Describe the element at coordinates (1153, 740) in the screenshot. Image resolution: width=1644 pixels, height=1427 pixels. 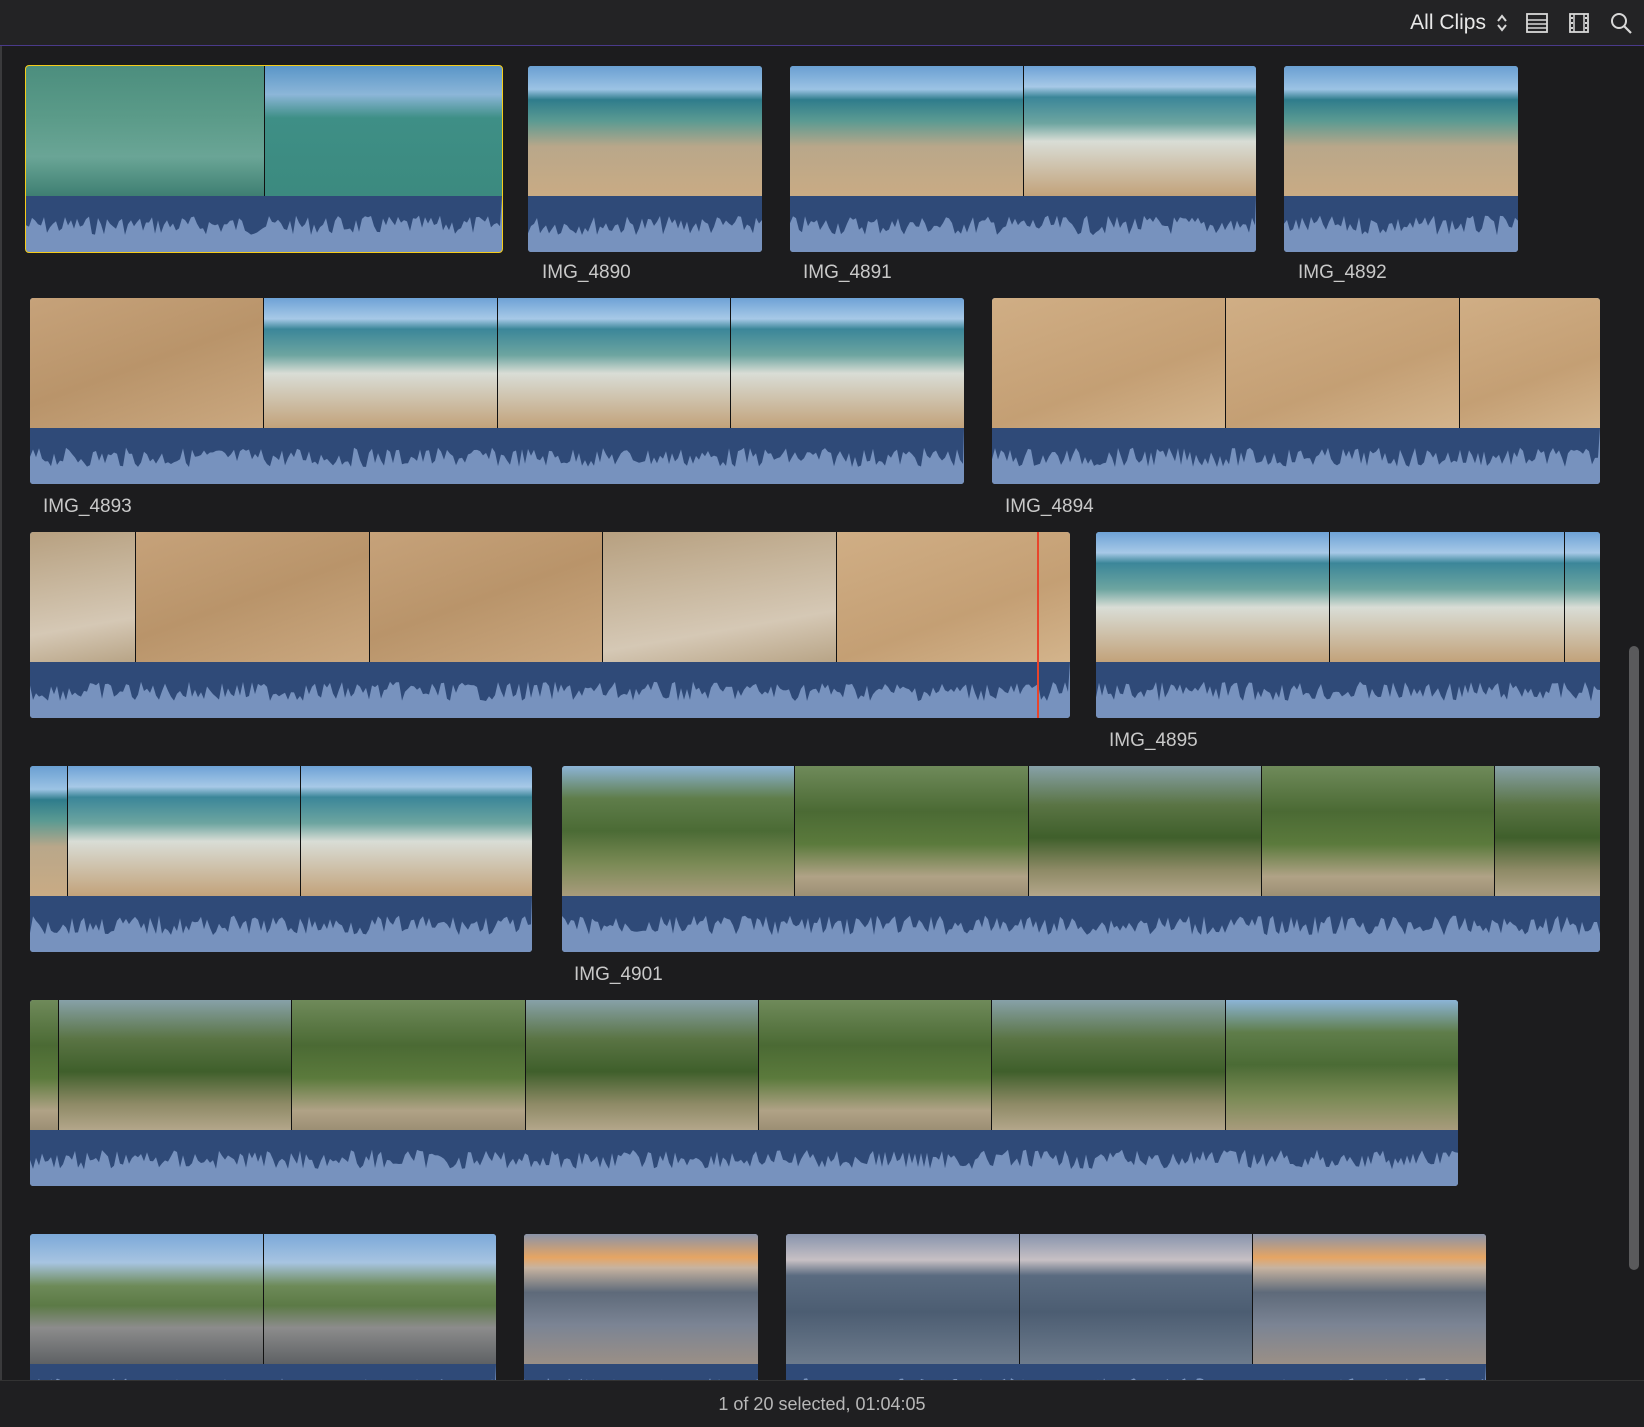
I see `clip-name: IMG_4895` at that location.